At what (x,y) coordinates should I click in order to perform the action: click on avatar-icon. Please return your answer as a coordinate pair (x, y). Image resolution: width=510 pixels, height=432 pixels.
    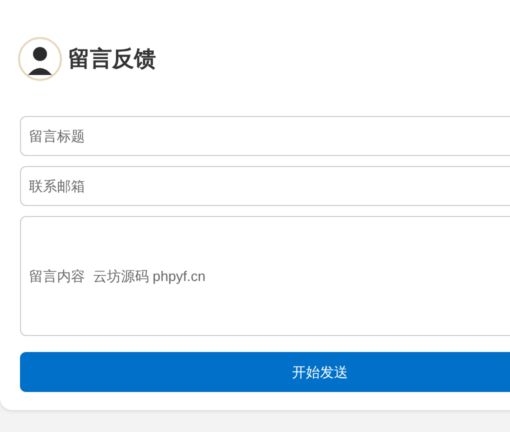
    Looking at the image, I should click on (40, 59).